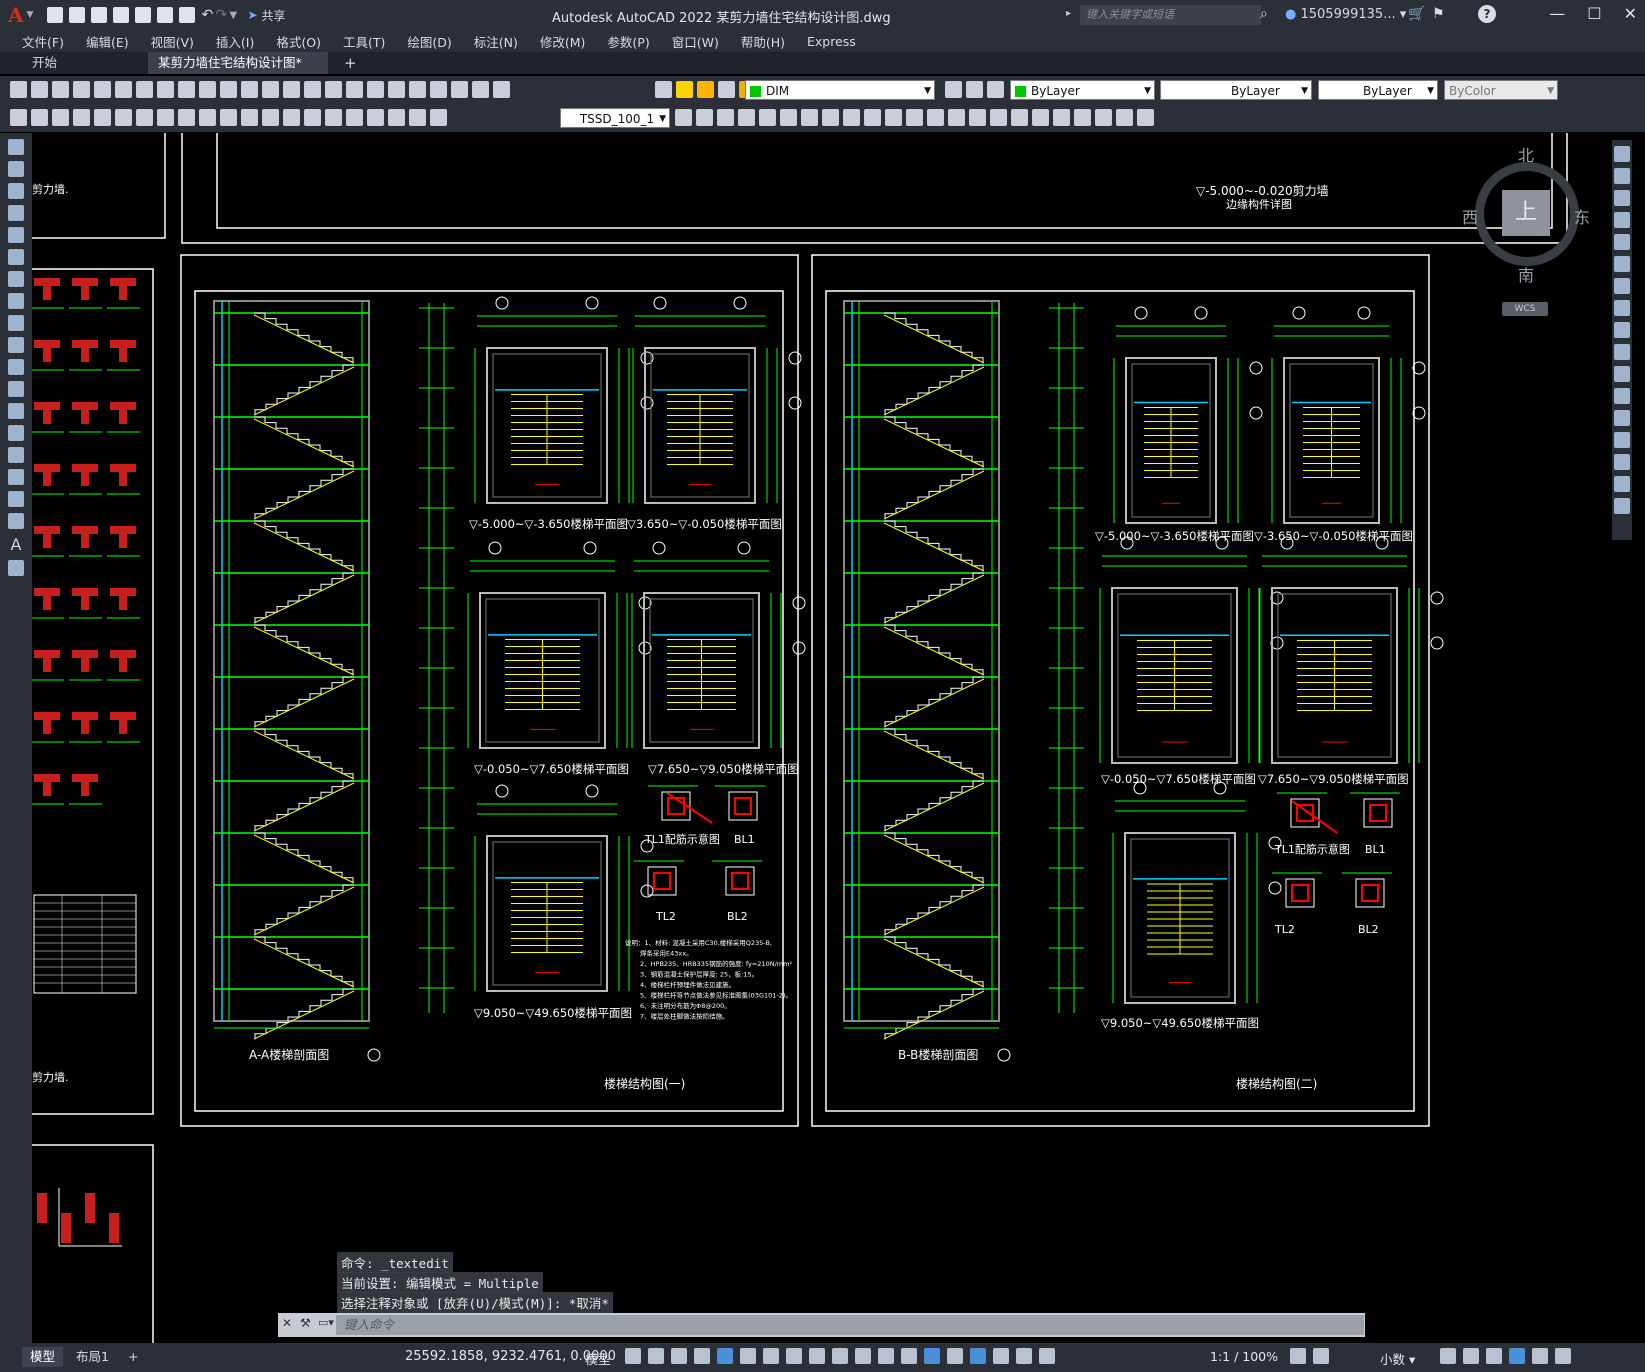 The image size is (1645, 1372). What do you see at coordinates (165, 117) in the screenshot?
I see `angular-dim-icon` at bounding box center [165, 117].